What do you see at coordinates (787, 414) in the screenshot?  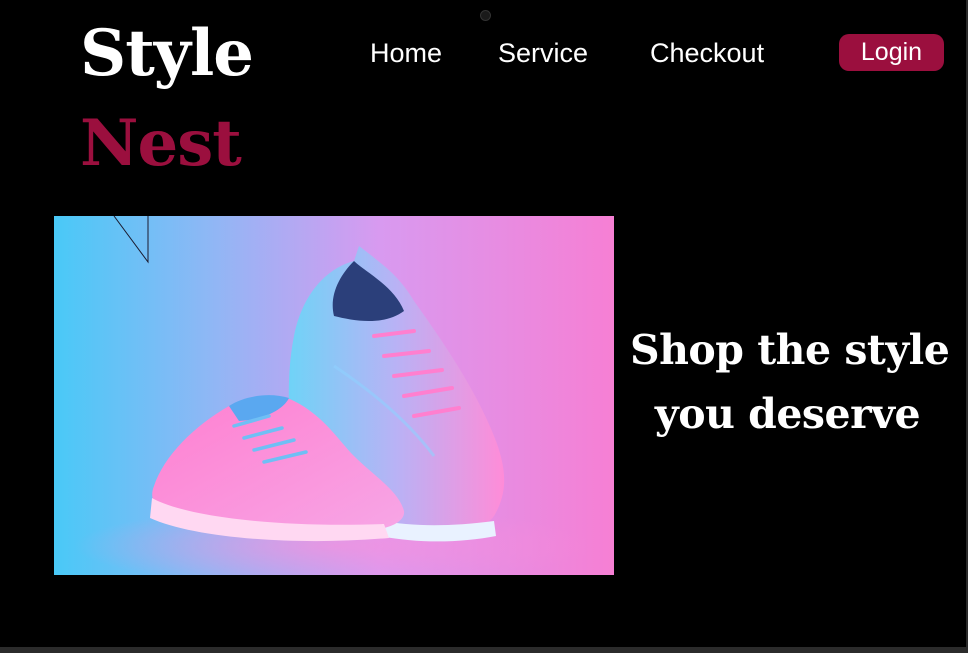 I see `tagline-line2: you deserve` at bounding box center [787, 414].